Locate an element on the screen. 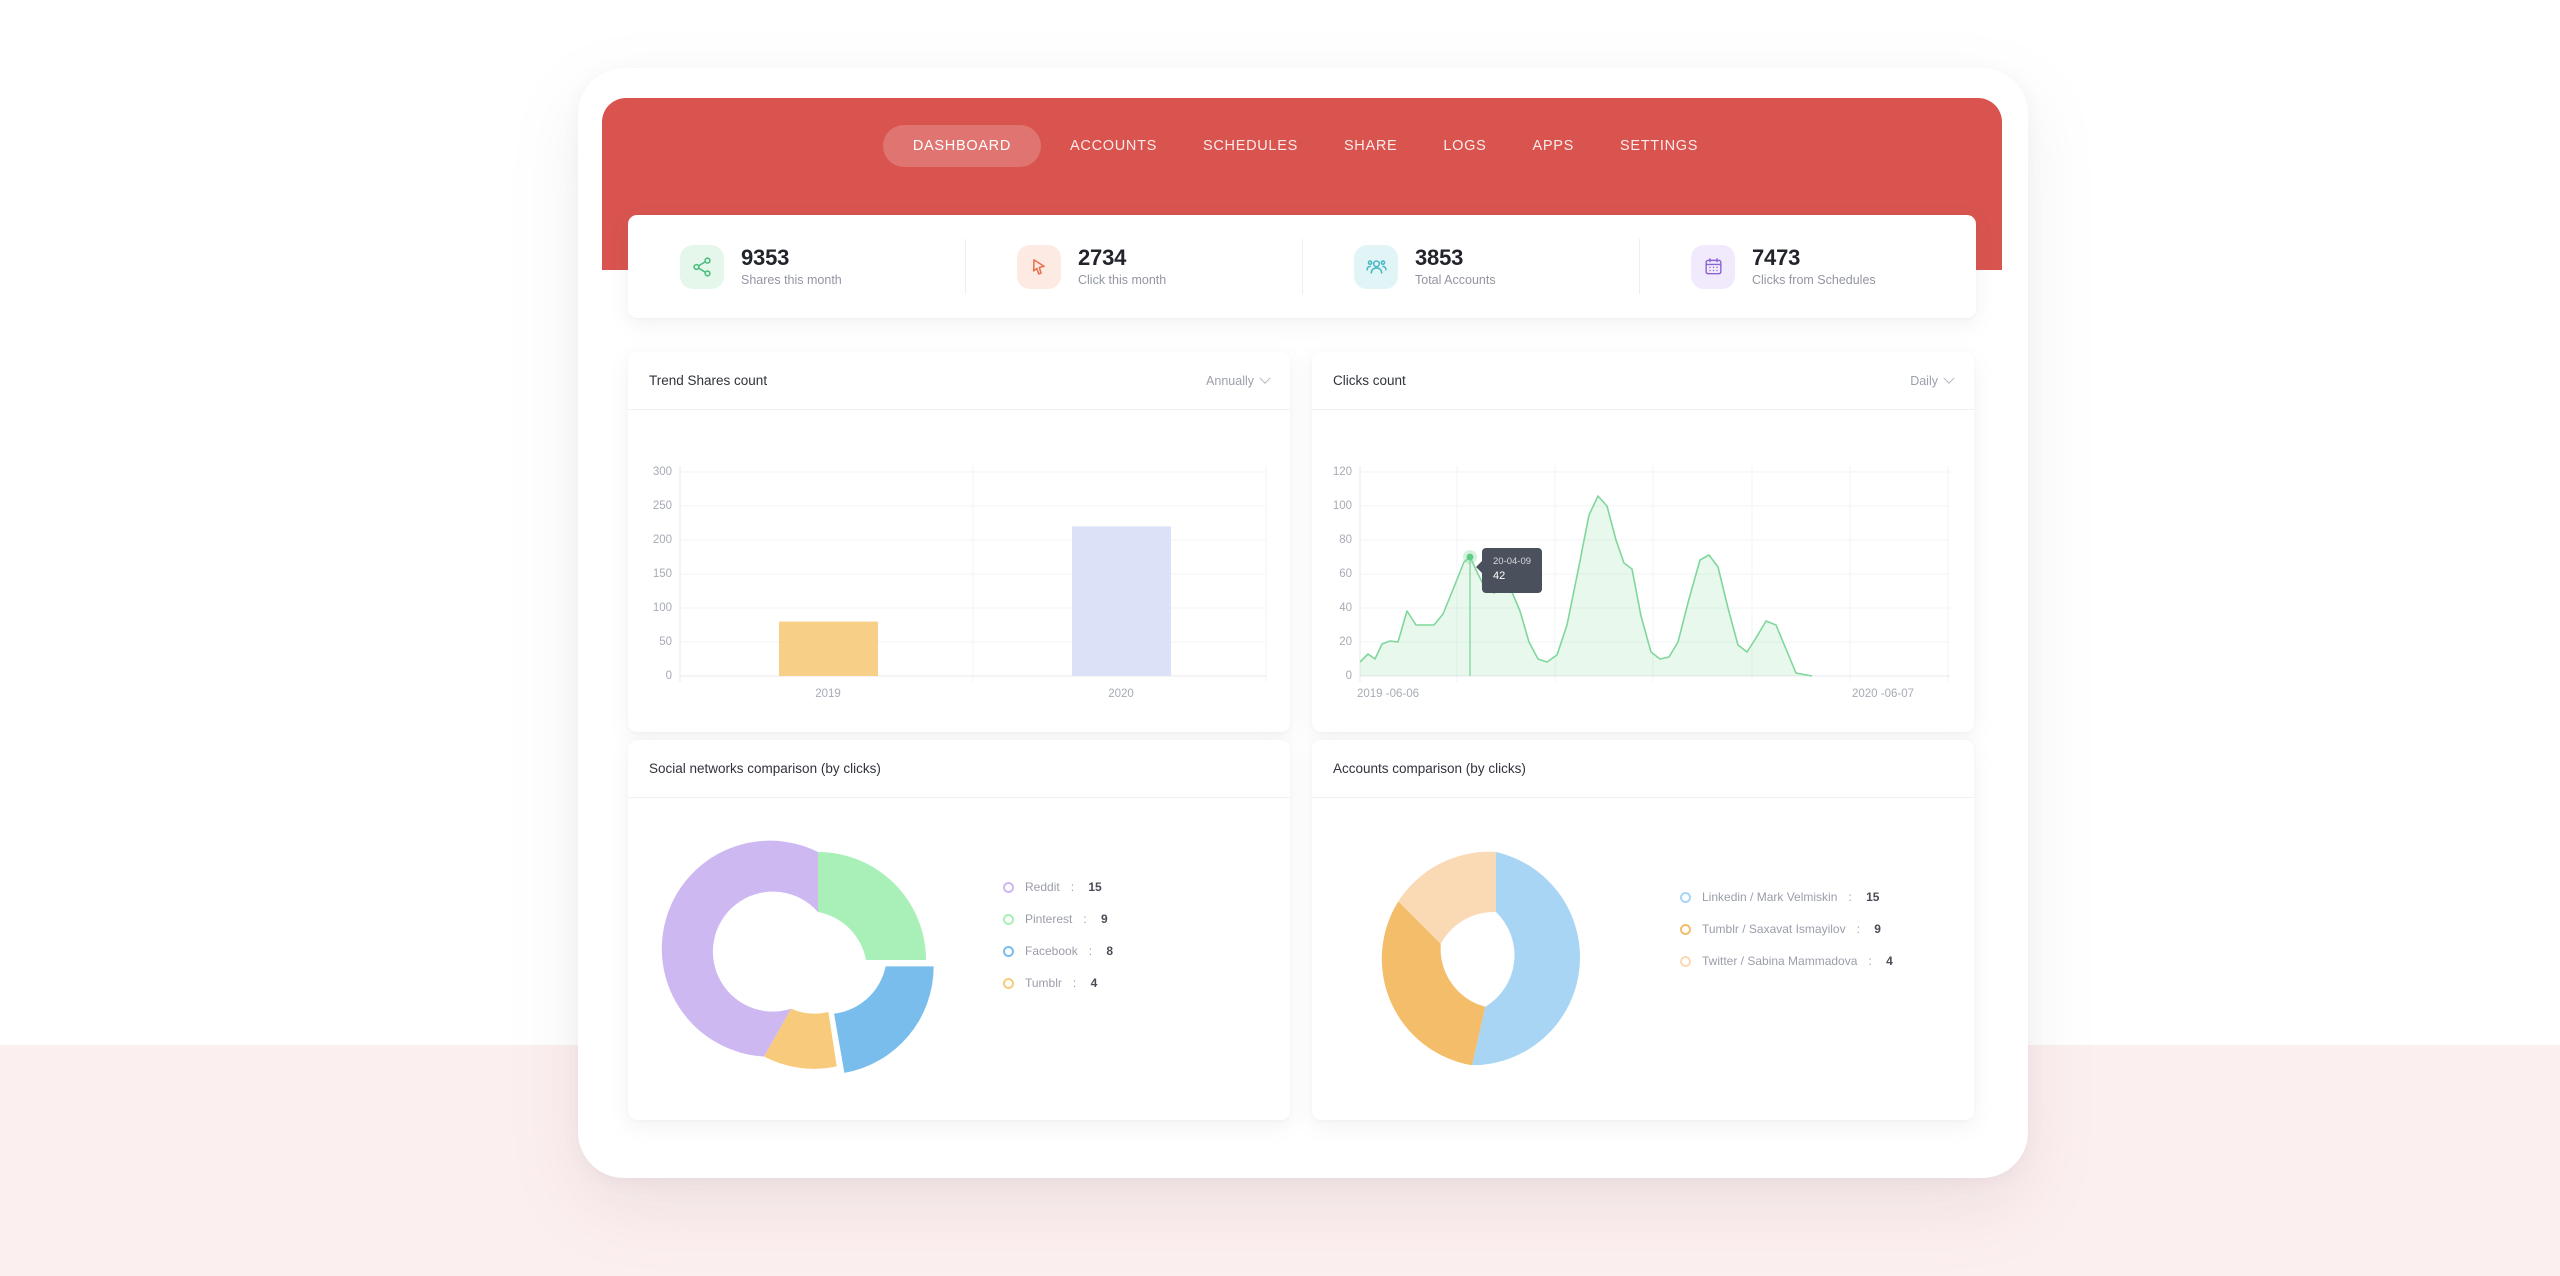  stat-value: 7473 is located at coordinates (1776, 257).